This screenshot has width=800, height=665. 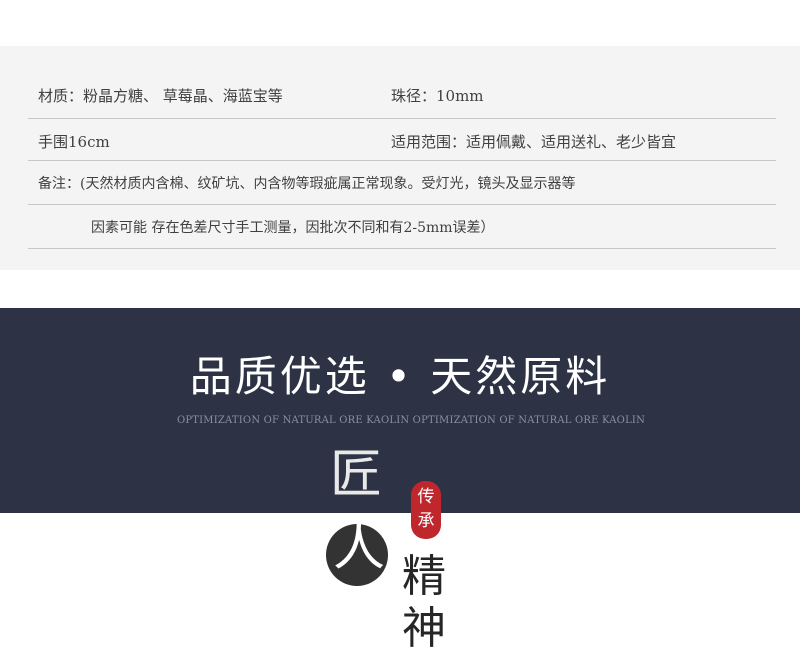 I want to click on craft-seal: 传 承, so click(x=426, y=510).